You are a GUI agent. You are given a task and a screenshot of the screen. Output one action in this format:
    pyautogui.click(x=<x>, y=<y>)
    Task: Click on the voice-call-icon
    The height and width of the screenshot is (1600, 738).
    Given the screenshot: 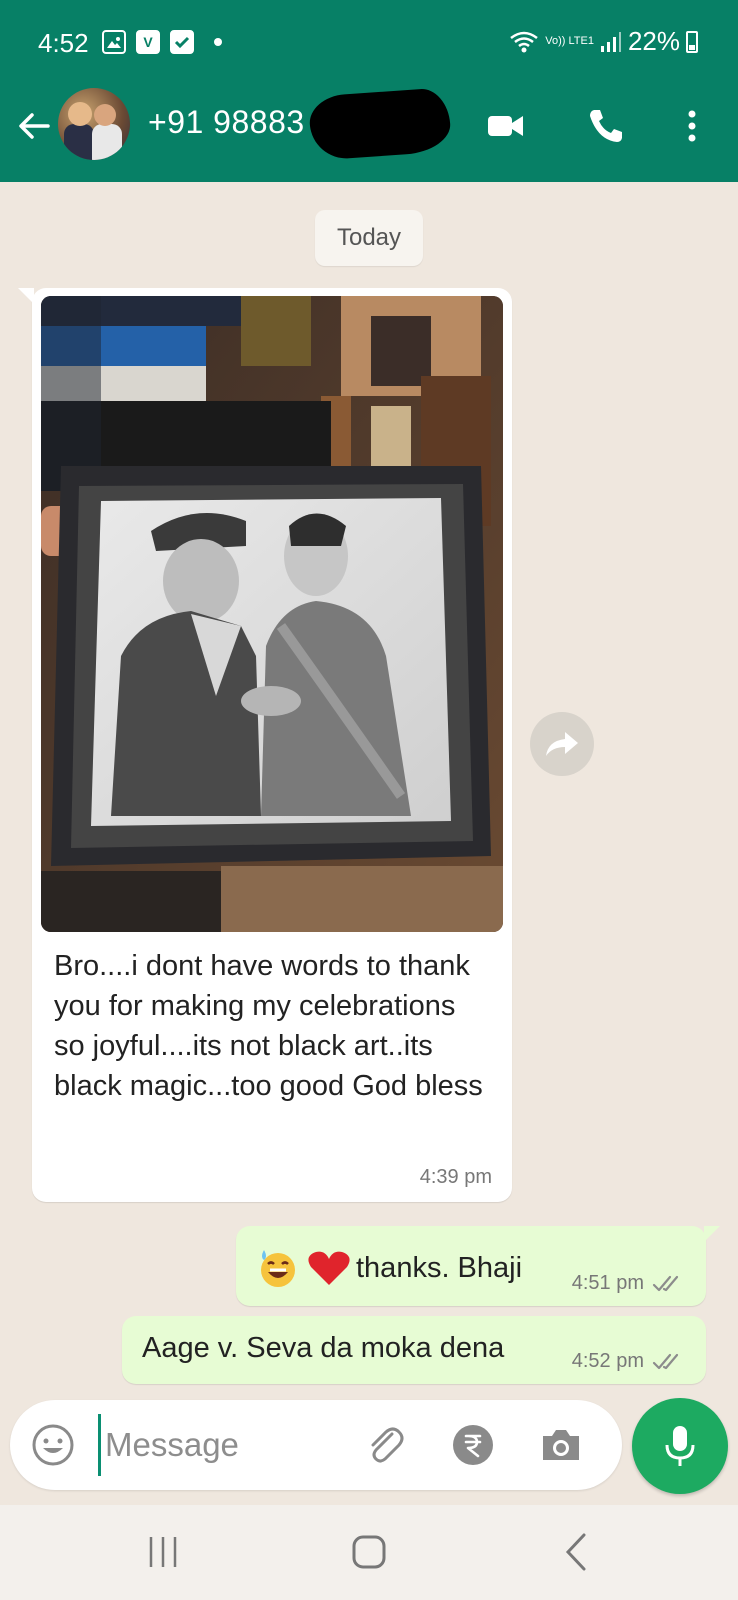 What is the action you would take?
    pyautogui.click(x=606, y=126)
    